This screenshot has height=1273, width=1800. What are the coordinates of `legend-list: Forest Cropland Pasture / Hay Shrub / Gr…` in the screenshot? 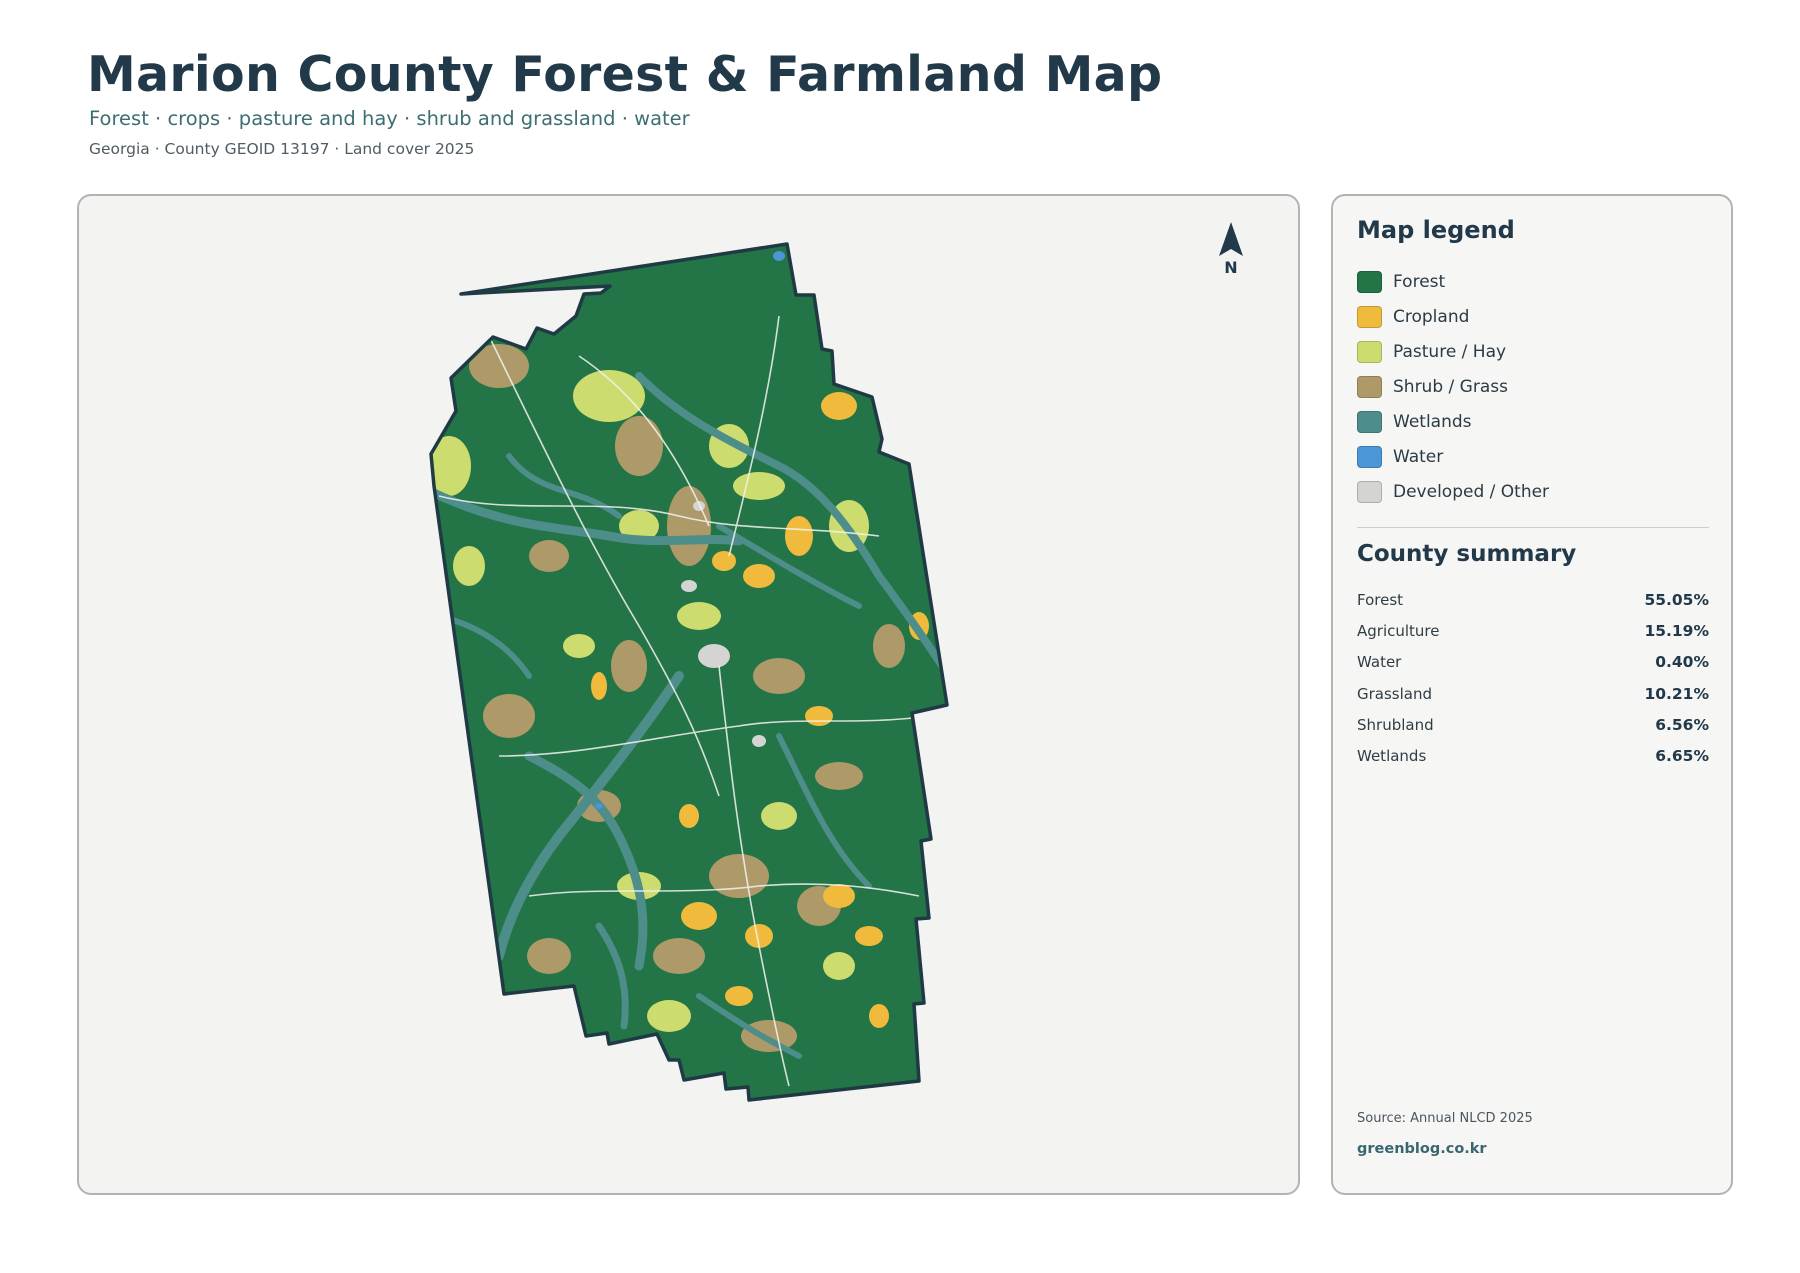 It's located at (1453, 386).